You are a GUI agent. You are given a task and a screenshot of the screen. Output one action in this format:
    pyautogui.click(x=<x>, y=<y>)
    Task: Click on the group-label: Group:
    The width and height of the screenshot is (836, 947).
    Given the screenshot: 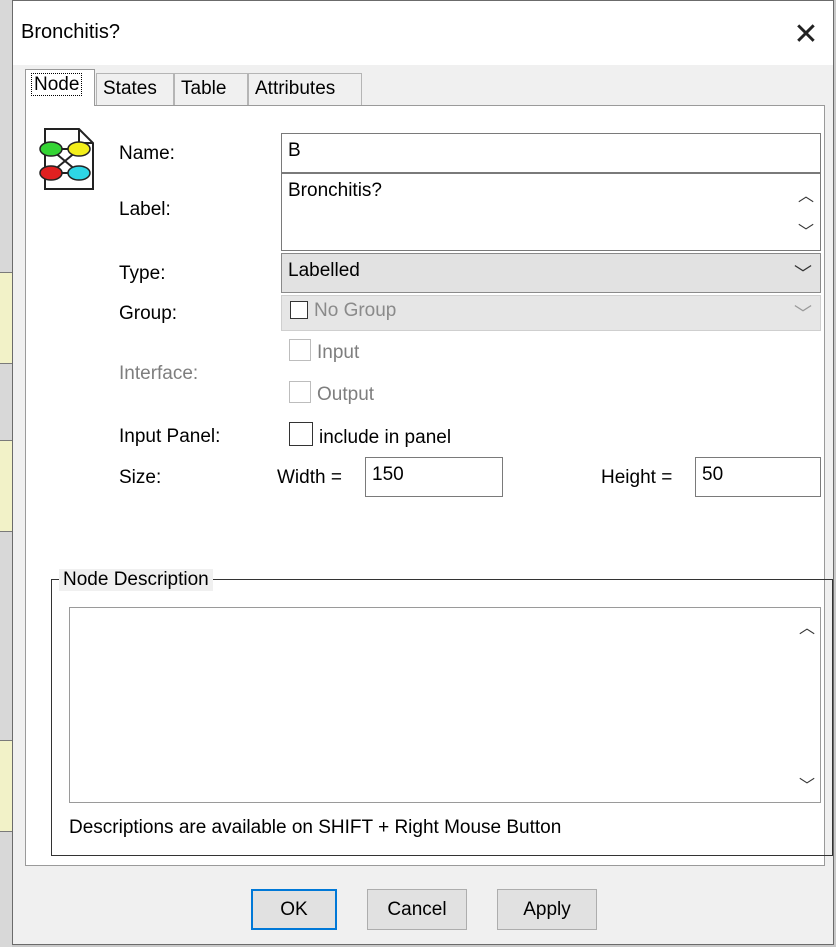 What is the action you would take?
    pyautogui.click(x=148, y=313)
    